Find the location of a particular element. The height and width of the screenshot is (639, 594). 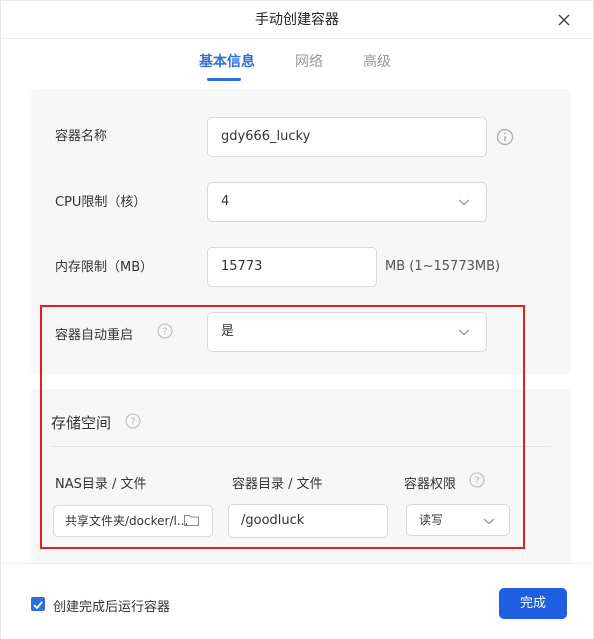

checkmark-icon is located at coordinates (38, 605).